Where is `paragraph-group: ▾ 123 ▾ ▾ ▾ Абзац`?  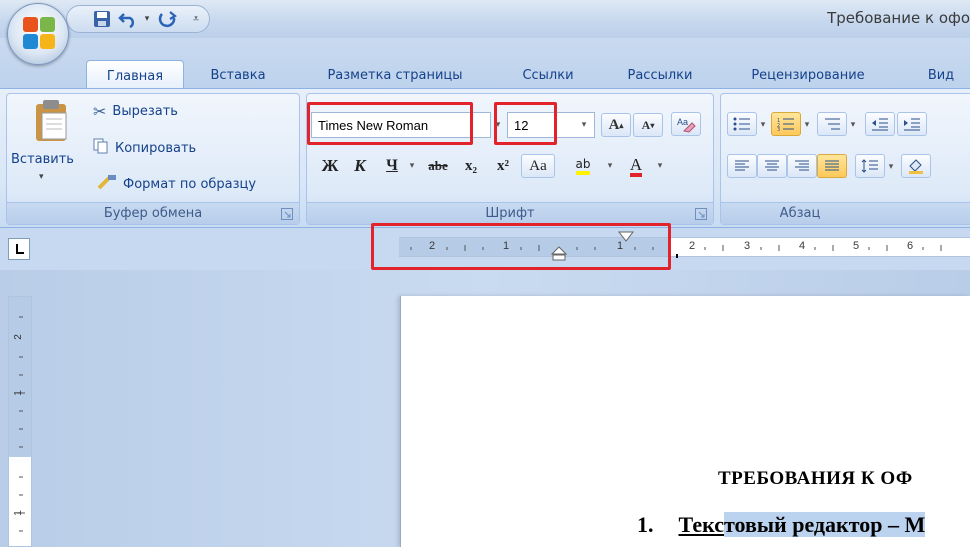
paragraph-group: ▾ 123 ▾ ▾ ▾ Абзац is located at coordinates (845, 159).